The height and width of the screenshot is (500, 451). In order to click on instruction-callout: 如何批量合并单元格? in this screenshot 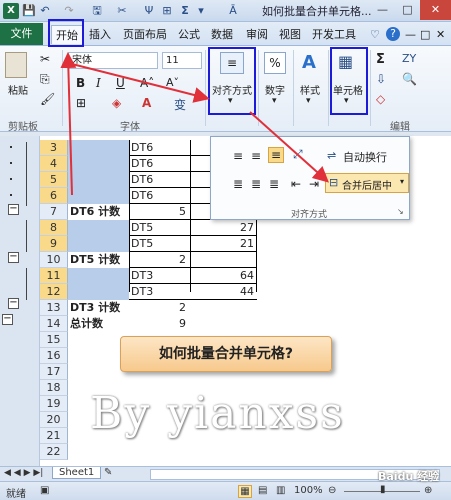, I will do `click(226, 354)`.